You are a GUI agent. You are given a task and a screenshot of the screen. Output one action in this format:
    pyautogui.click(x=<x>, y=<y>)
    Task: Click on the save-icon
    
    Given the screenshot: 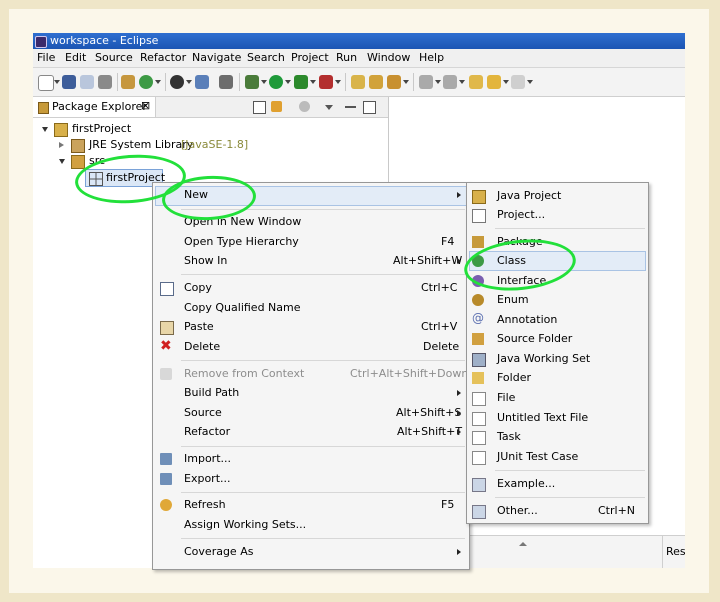 What is the action you would take?
    pyautogui.click(x=69, y=82)
    